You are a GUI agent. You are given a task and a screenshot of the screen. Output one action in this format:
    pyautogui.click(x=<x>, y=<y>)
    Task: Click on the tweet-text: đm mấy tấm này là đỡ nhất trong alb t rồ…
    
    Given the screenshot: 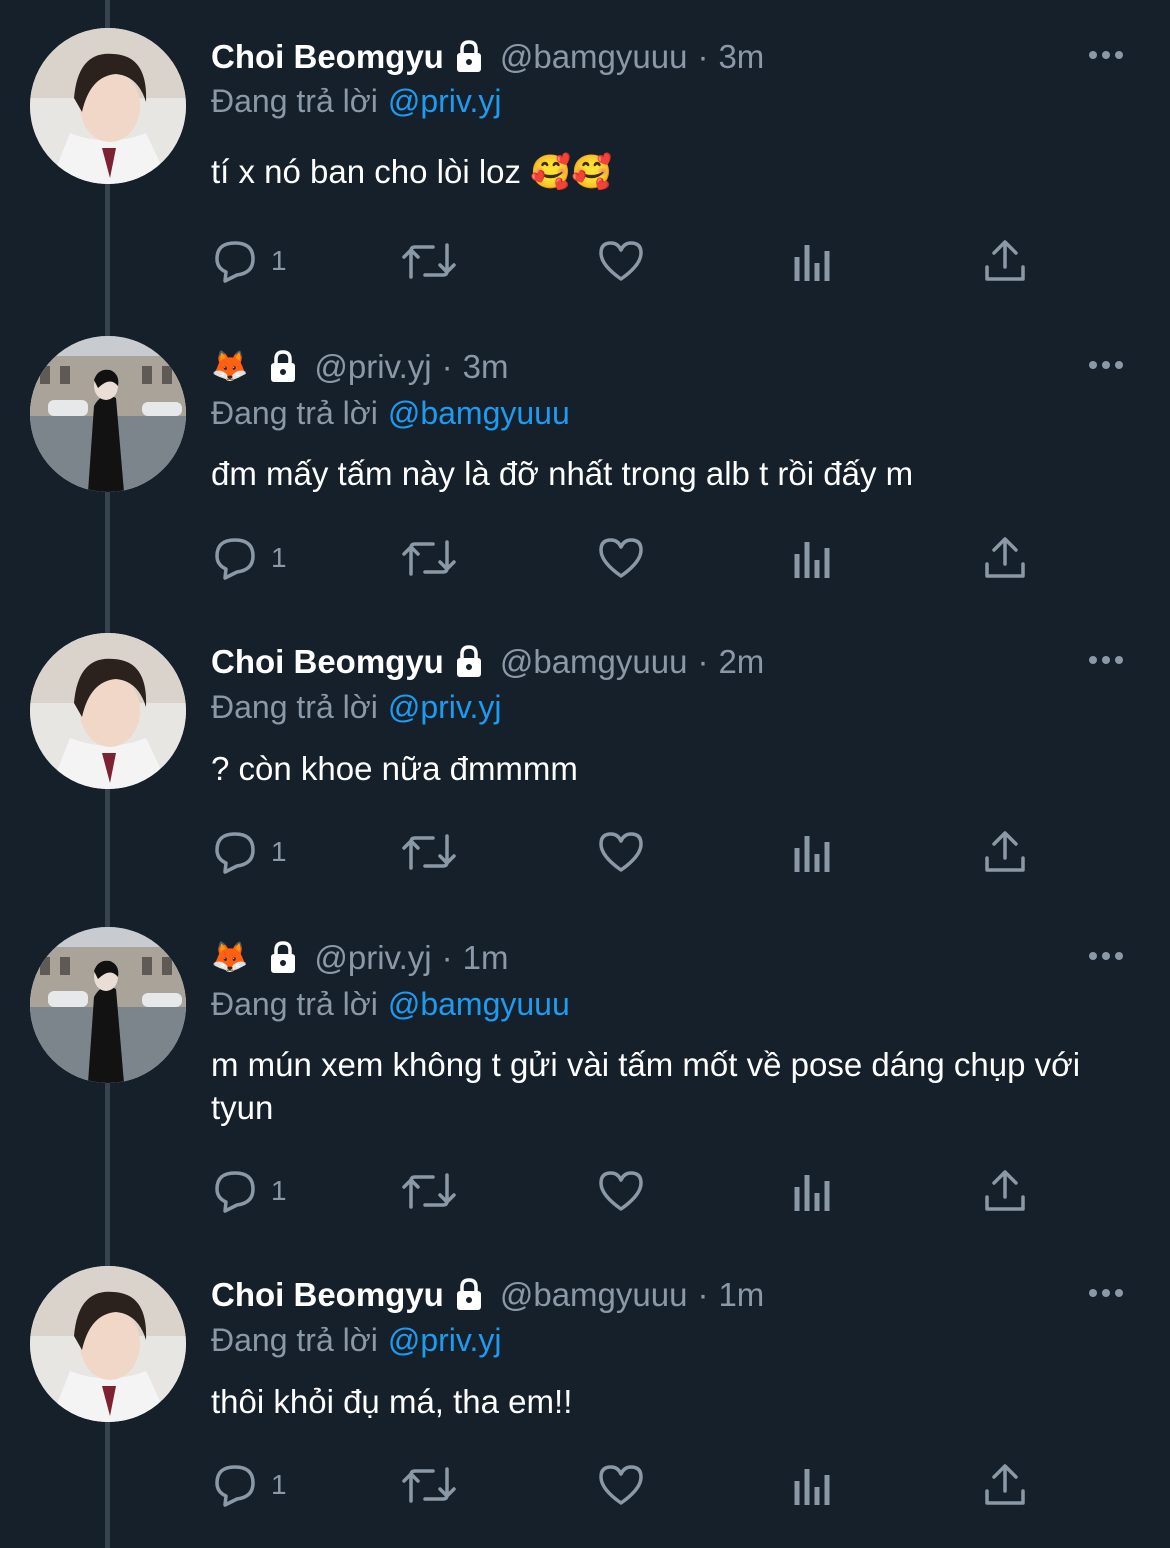 What is the action you would take?
    pyautogui.click(x=562, y=473)
    